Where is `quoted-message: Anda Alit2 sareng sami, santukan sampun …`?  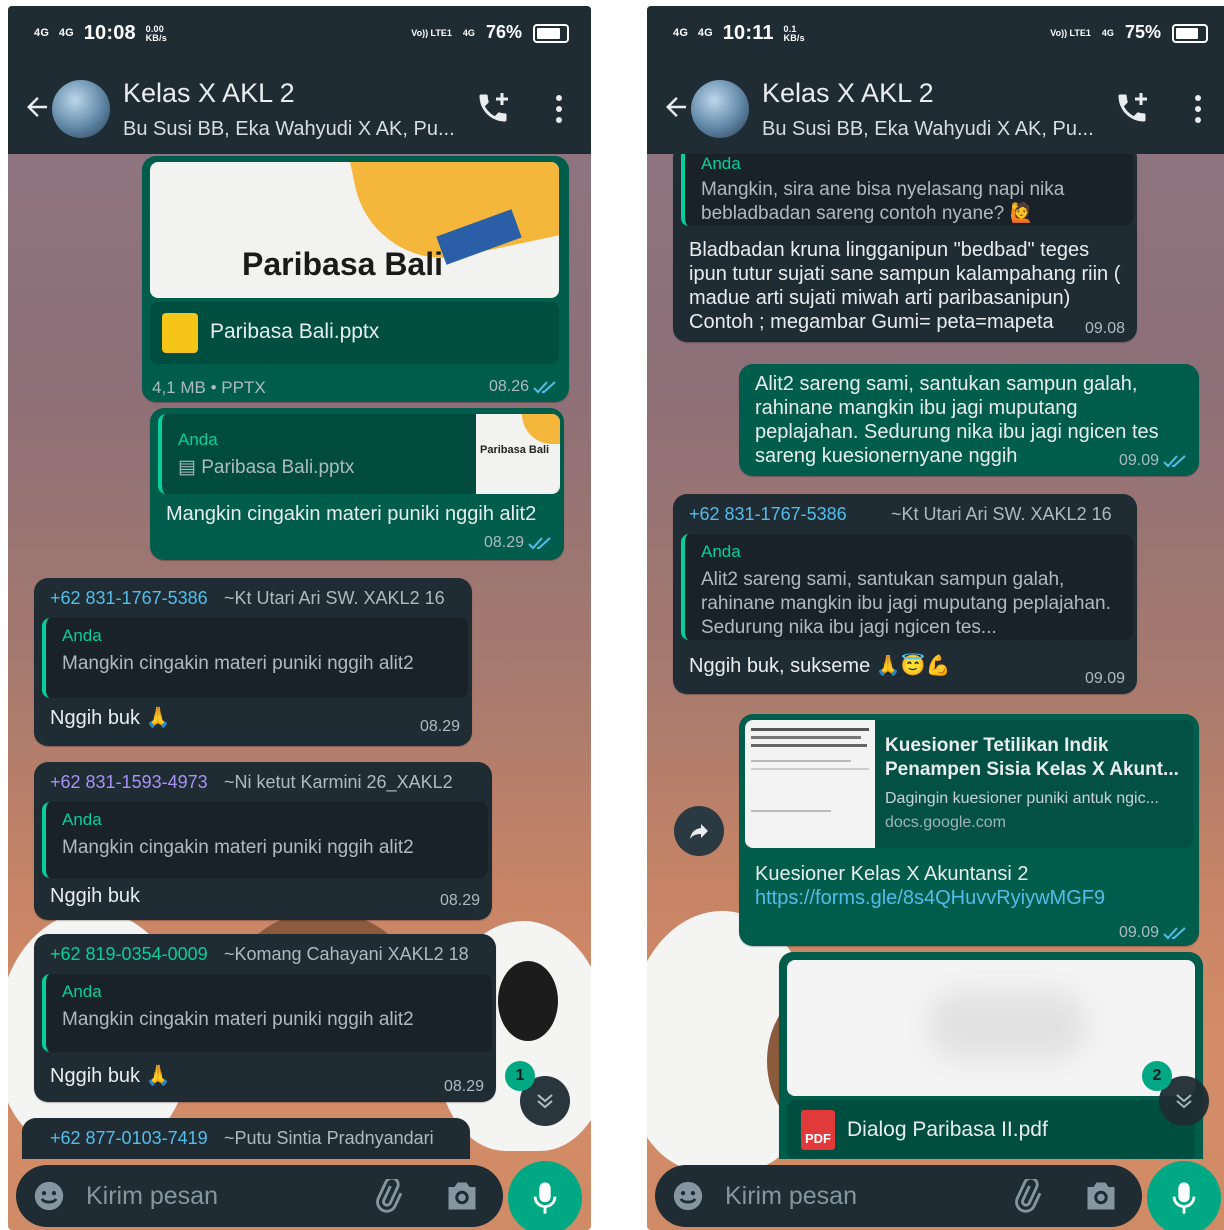 quoted-message: Anda Alit2 sareng sami, santukan sampun … is located at coordinates (907, 587).